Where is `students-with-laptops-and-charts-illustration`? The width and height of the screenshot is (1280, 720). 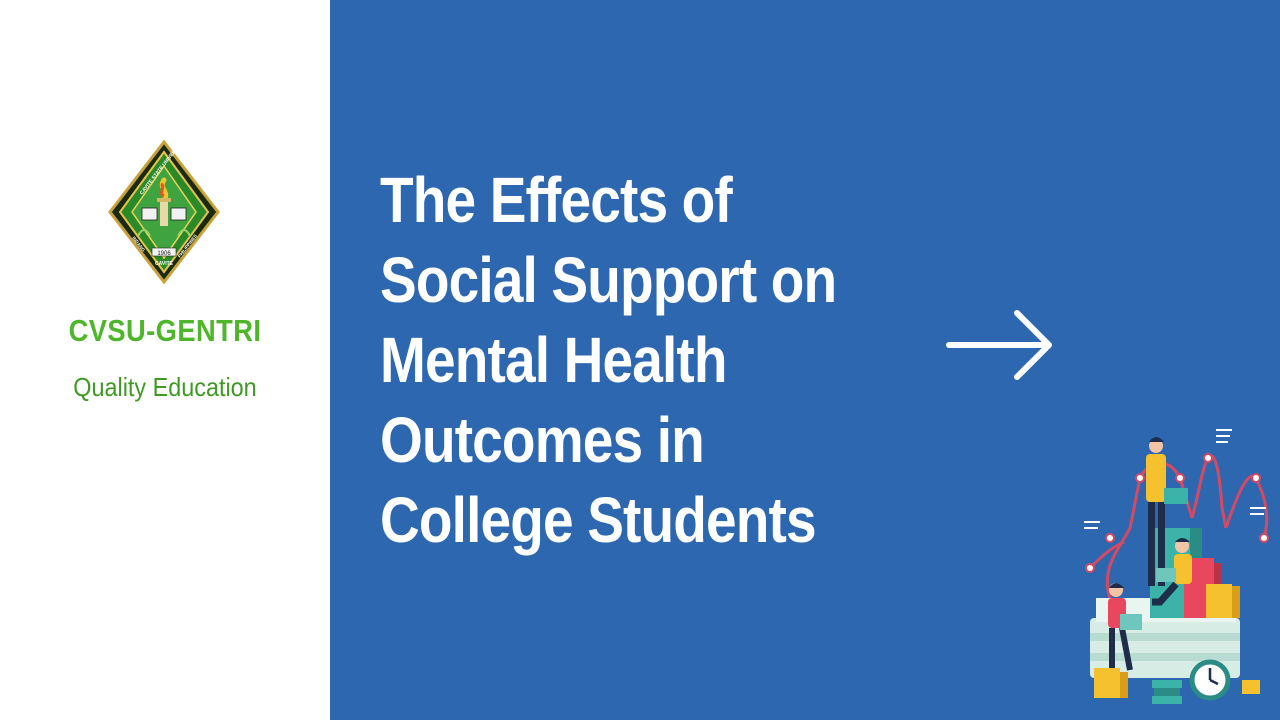 students-with-laptops-and-charts-illustration is located at coordinates (1176, 566).